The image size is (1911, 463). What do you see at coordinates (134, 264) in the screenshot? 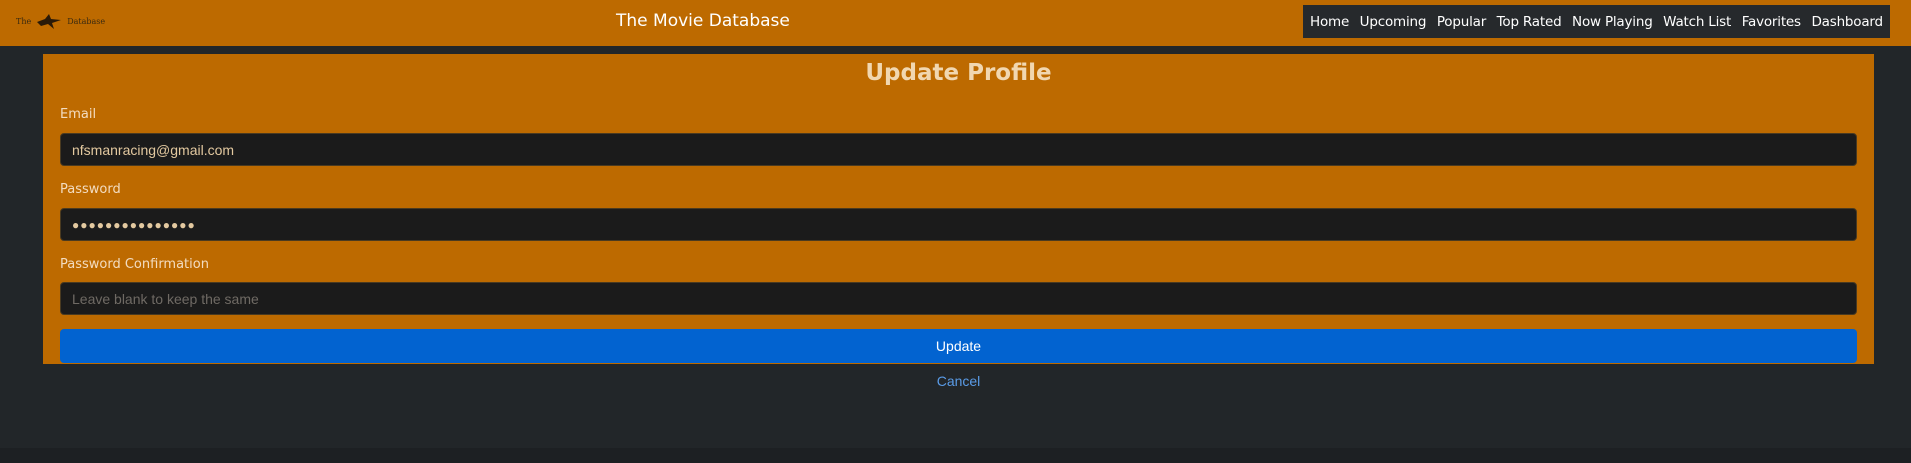
I see `password-confirmation-label: Password Confirmation` at bounding box center [134, 264].